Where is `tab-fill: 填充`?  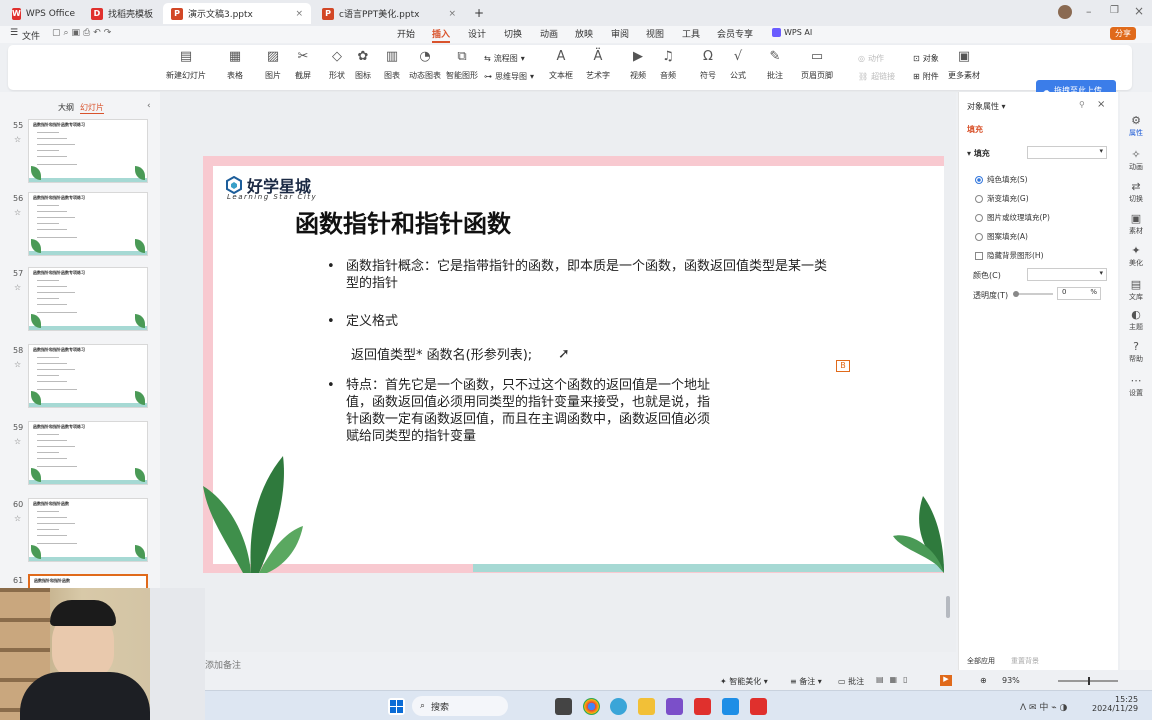 tab-fill: 填充 is located at coordinates (975, 129).